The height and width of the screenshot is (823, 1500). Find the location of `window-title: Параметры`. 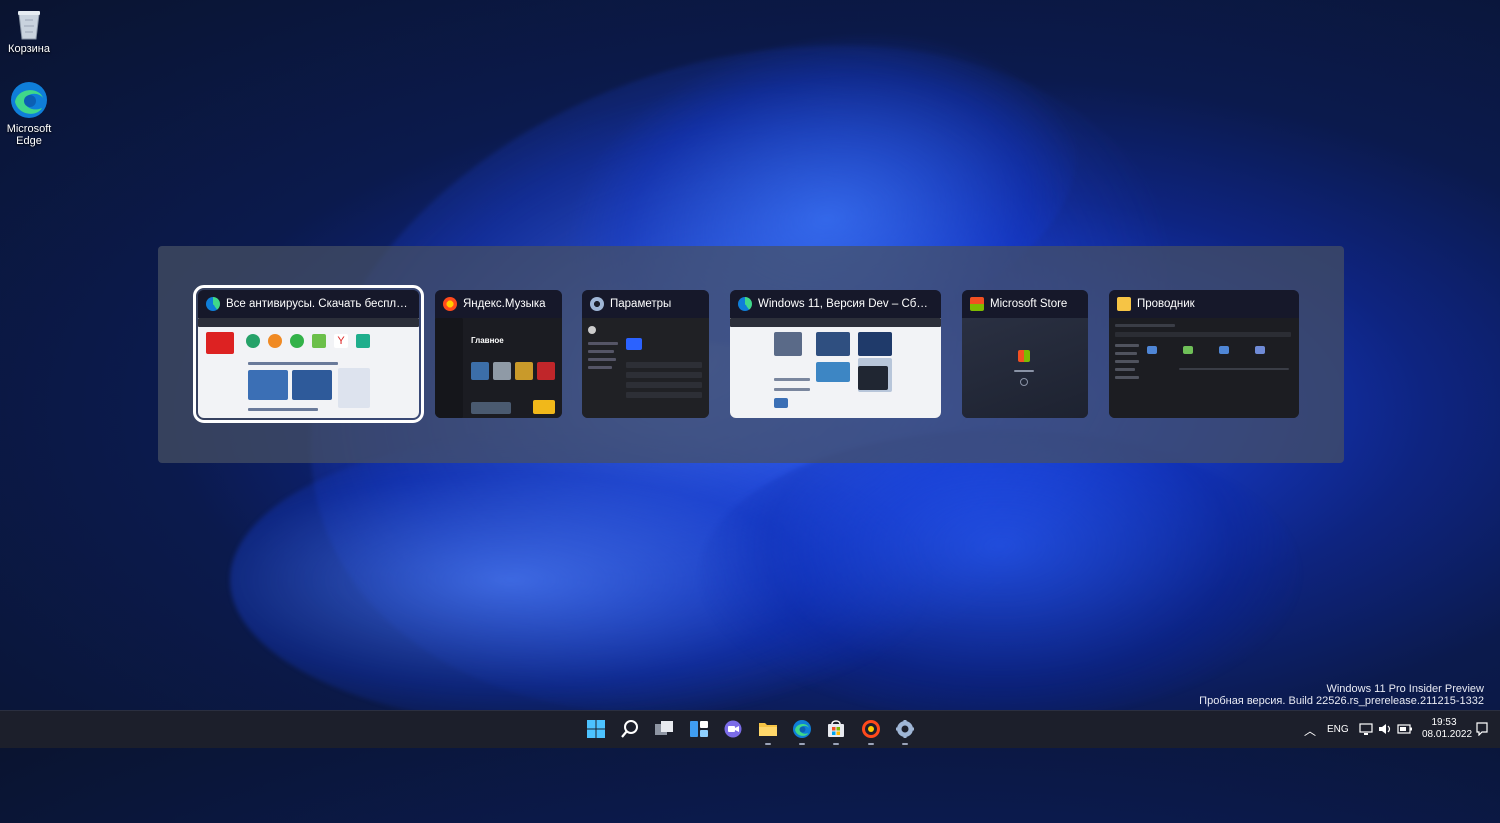

window-title: Параметры is located at coordinates (641, 304).